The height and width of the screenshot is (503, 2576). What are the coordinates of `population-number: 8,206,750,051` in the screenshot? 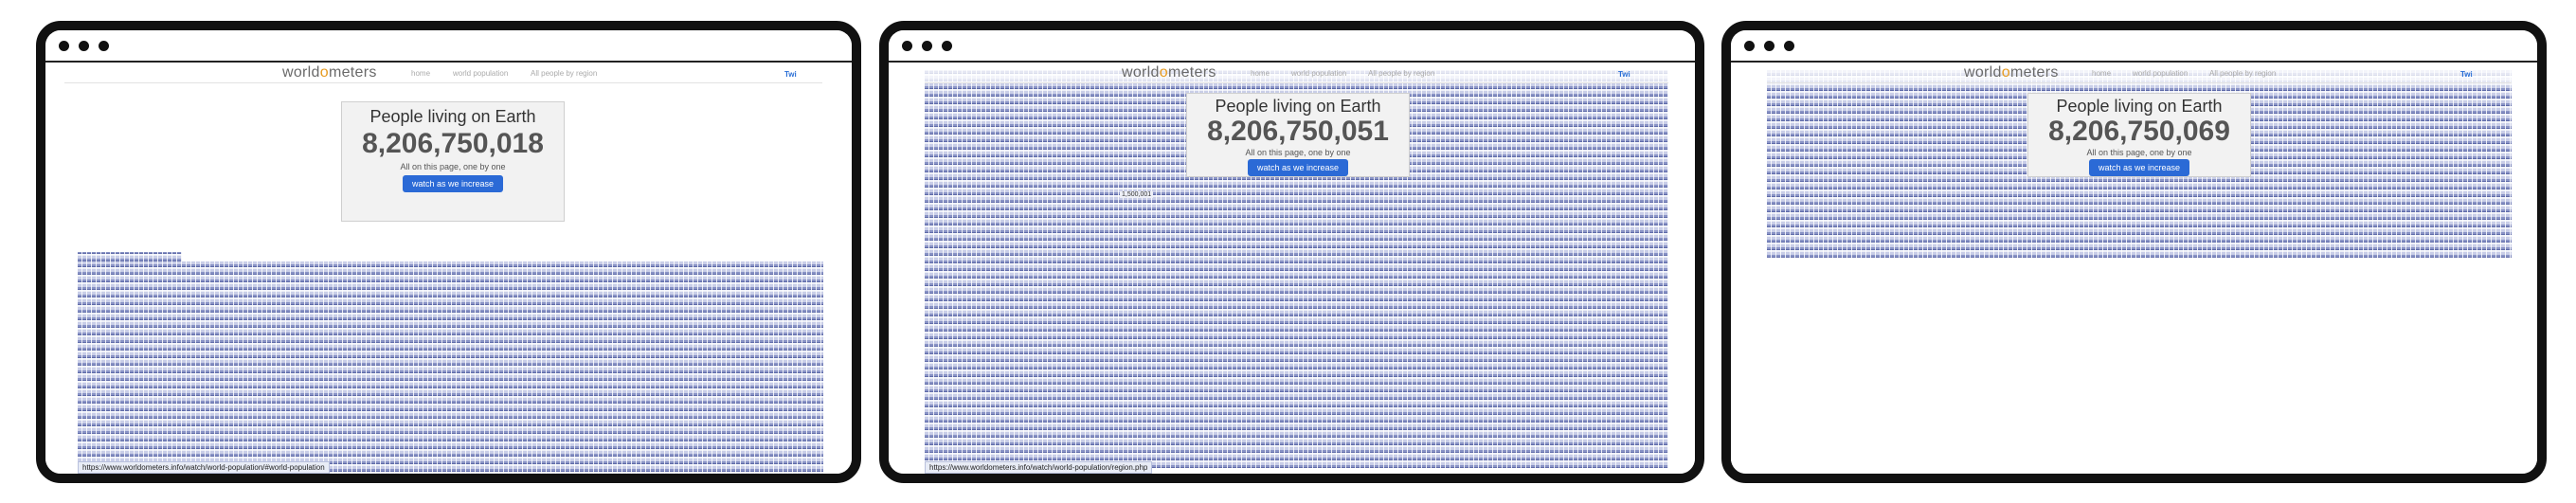 It's located at (1298, 132).